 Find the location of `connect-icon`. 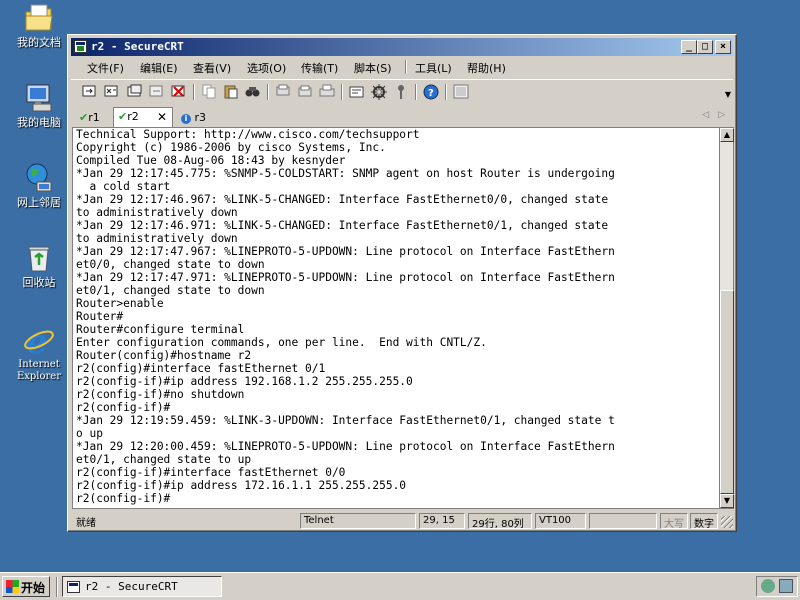

connect-icon is located at coordinates (90, 91).